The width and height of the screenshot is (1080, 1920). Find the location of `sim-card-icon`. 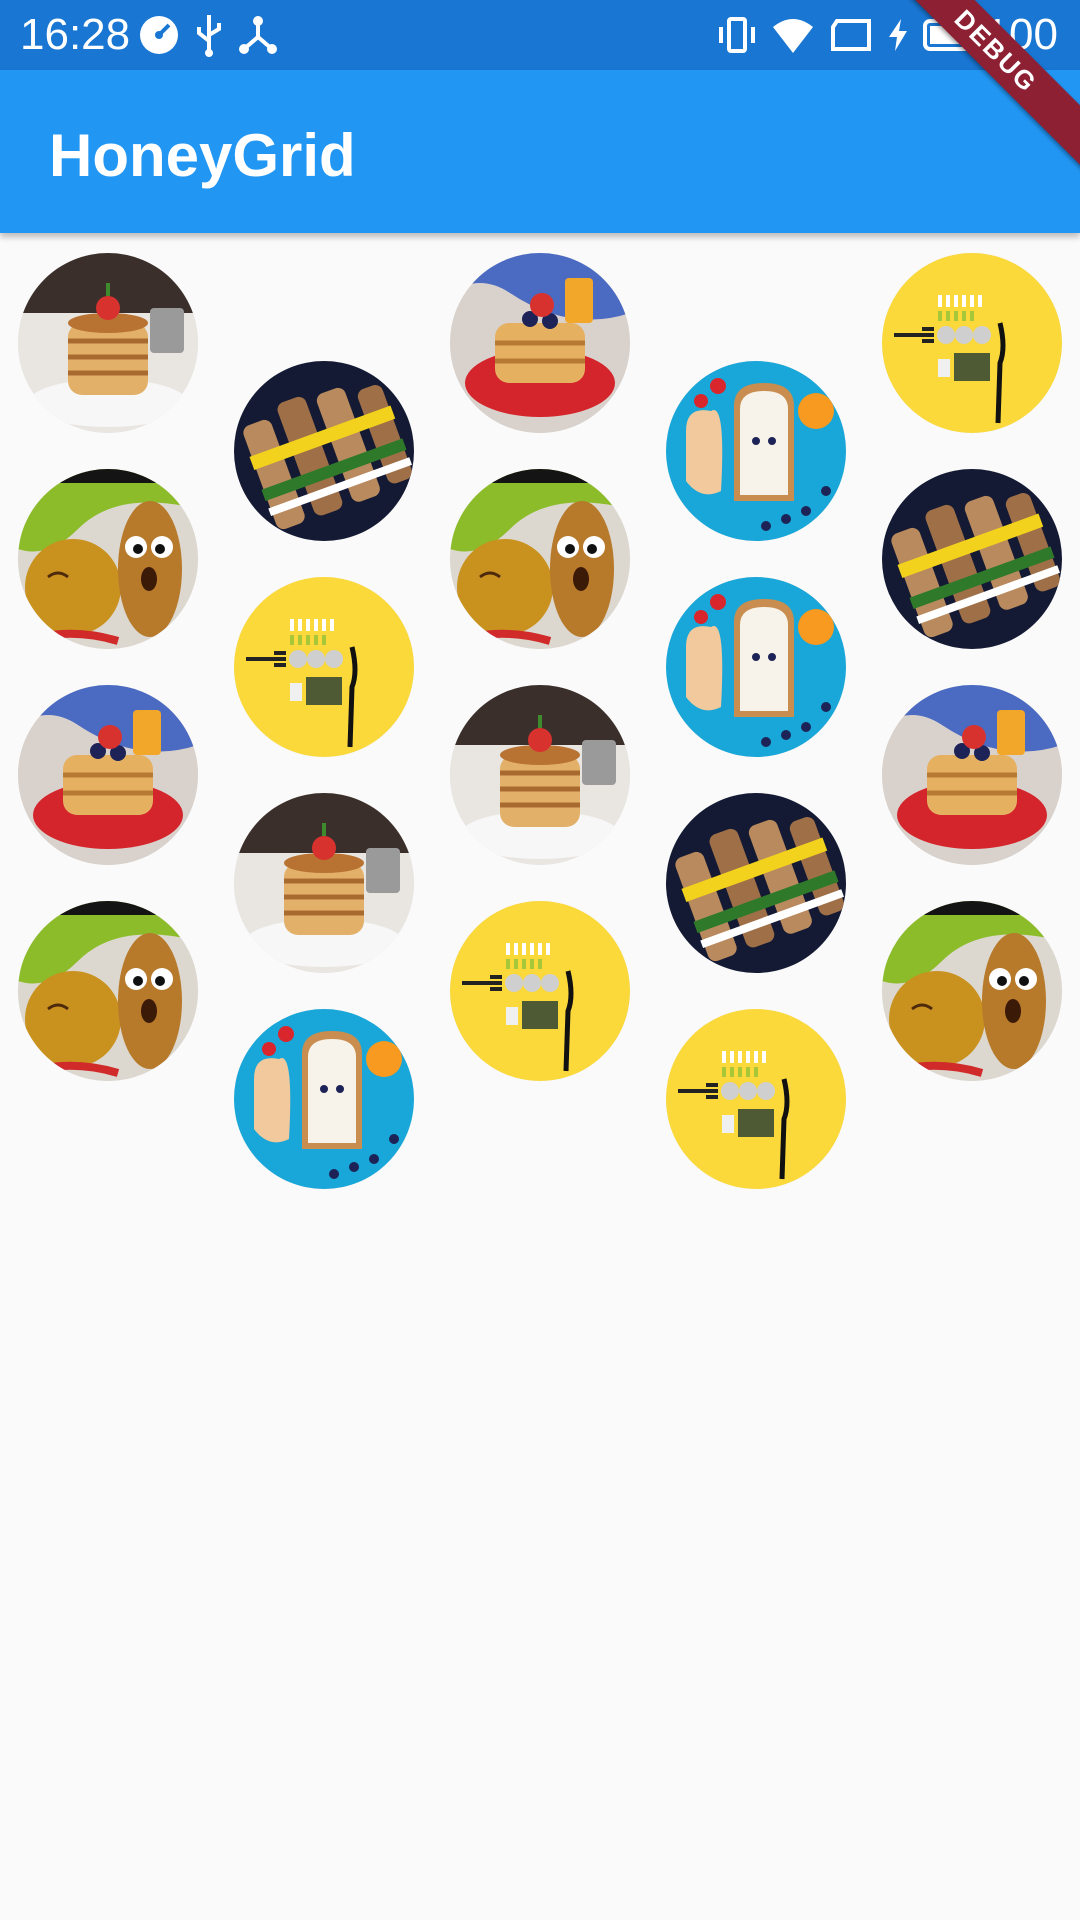

sim-card-icon is located at coordinates (851, 35).